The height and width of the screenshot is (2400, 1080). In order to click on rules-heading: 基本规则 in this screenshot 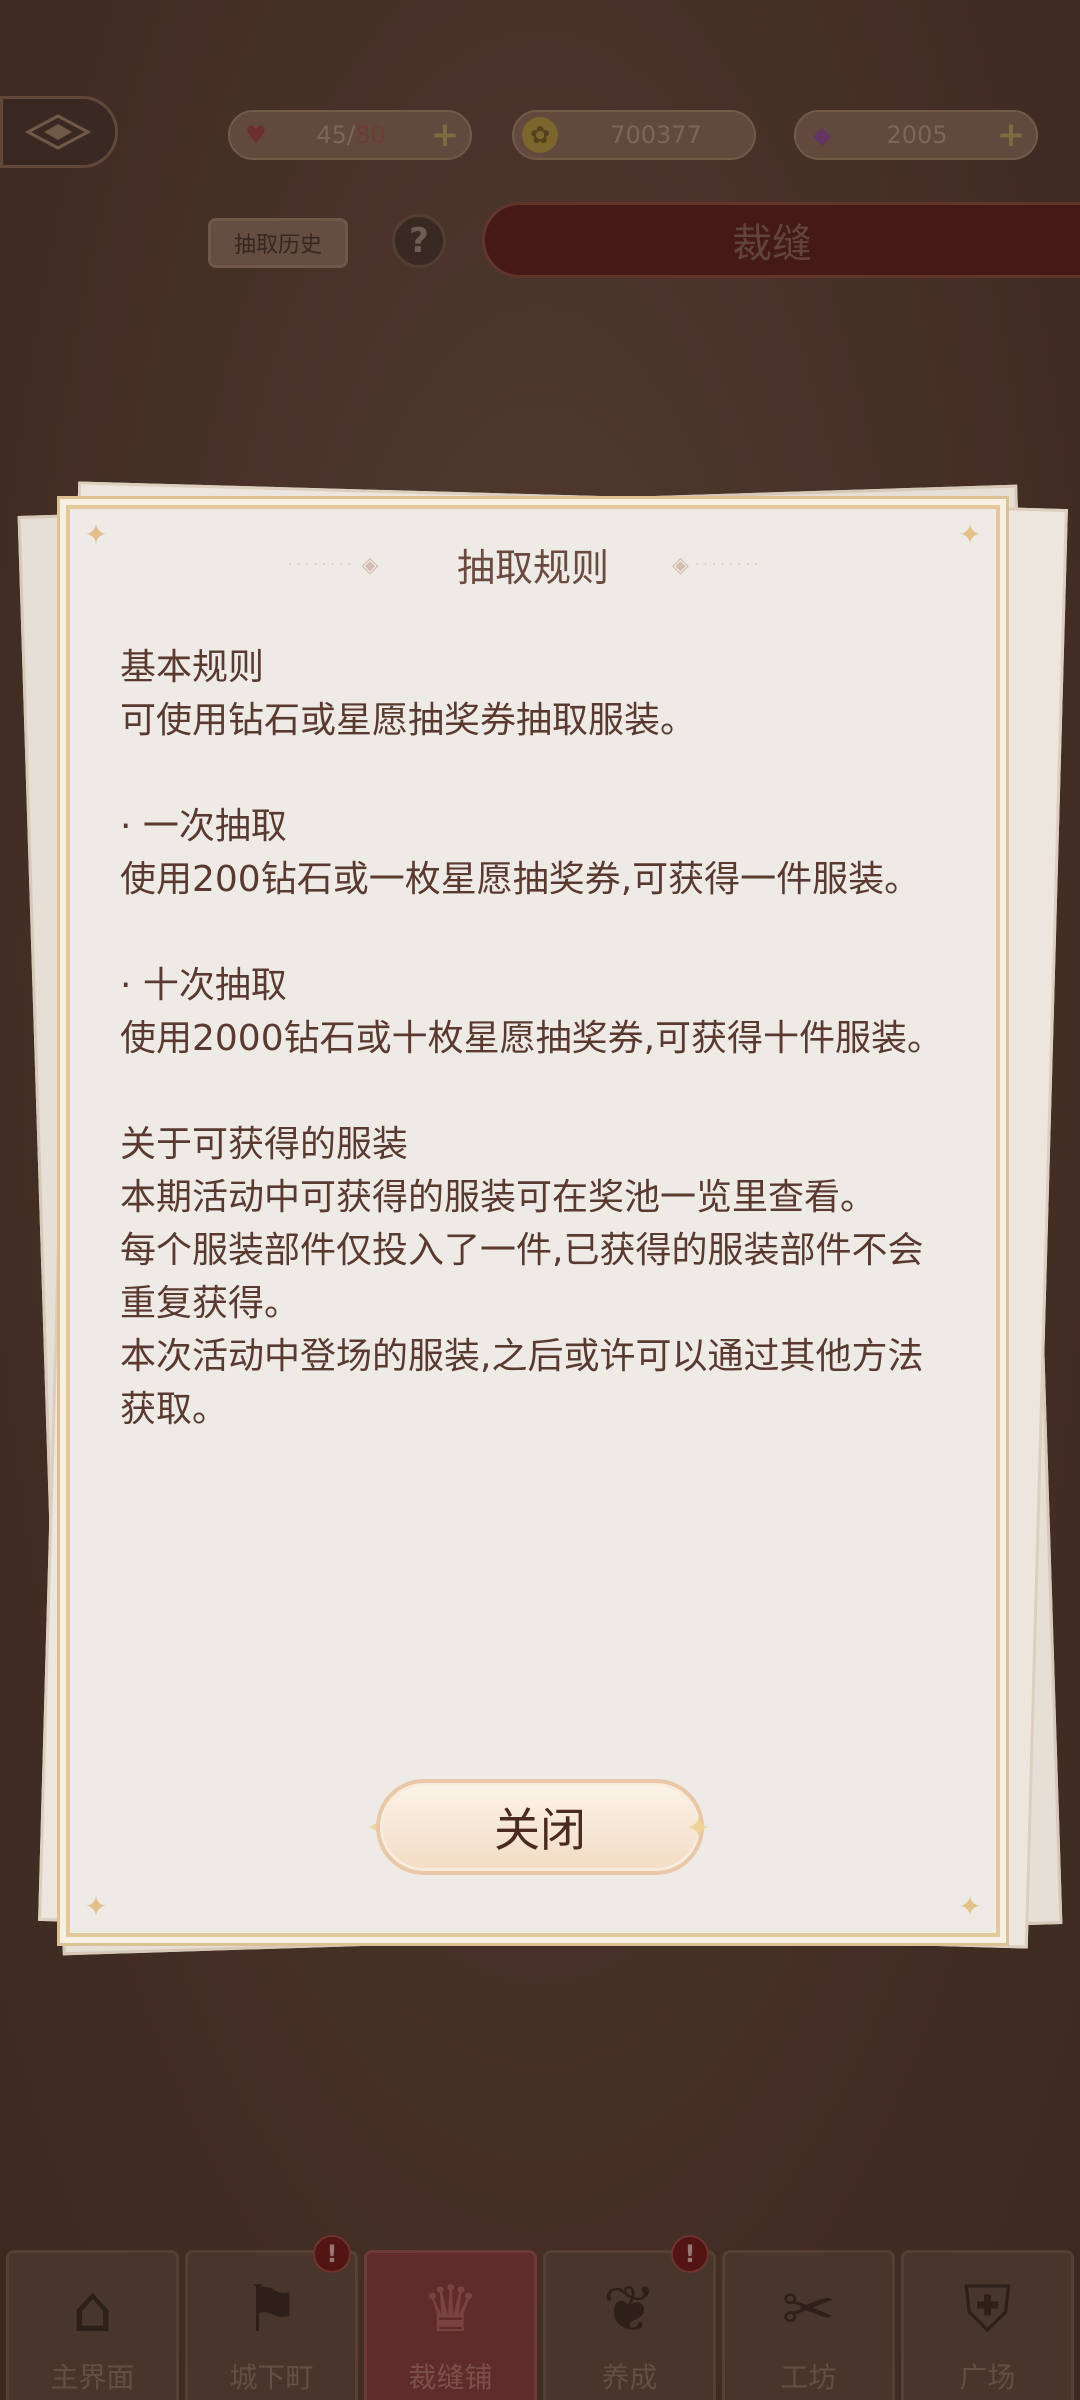, I will do `click(192, 667)`.